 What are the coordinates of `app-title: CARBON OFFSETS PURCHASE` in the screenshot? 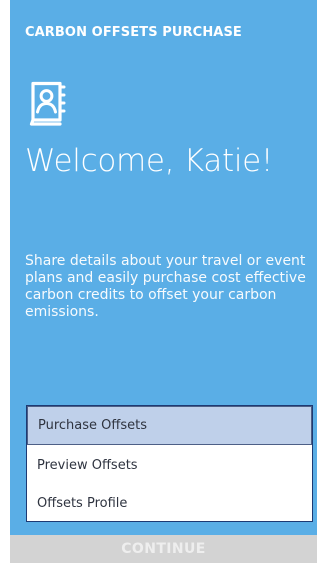 It's located at (133, 32).